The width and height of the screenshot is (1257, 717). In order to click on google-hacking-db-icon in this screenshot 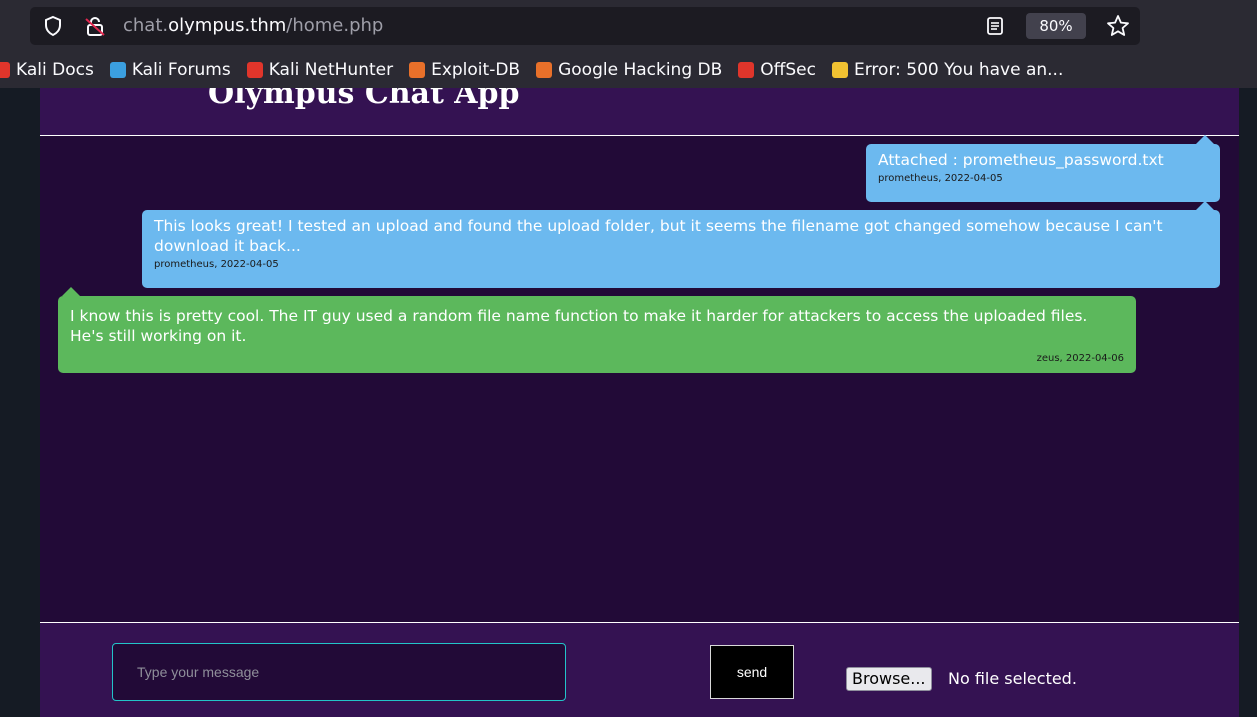, I will do `click(544, 70)`.